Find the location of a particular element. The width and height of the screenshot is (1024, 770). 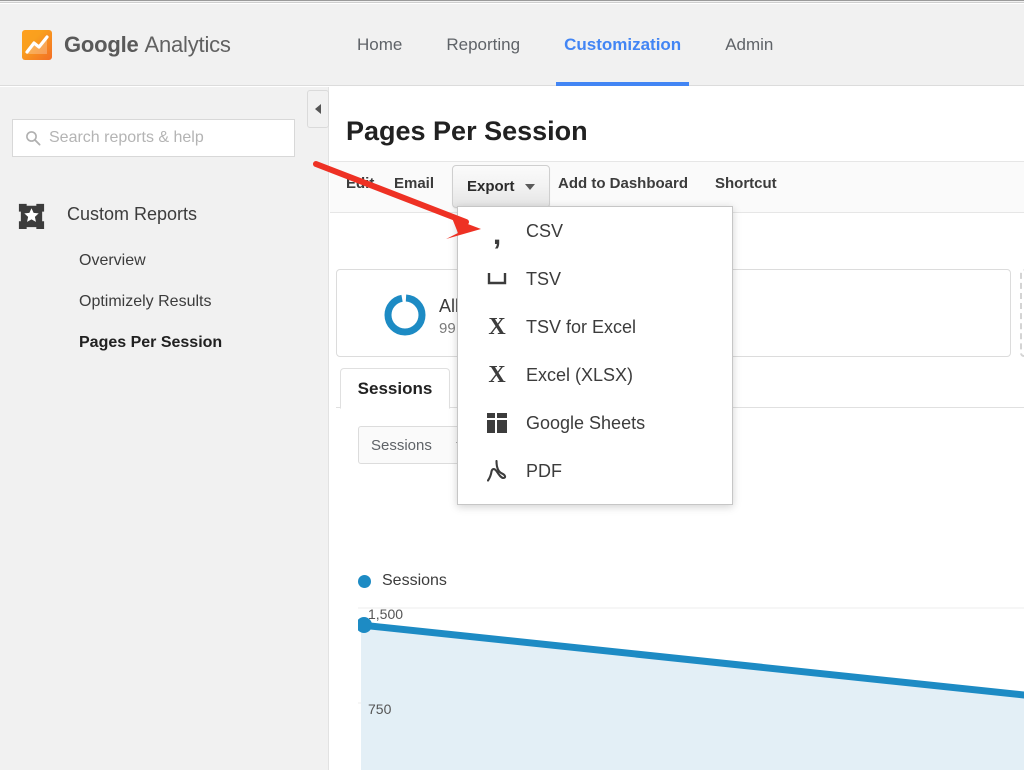

legend-dot-sessions is located at coordinates (364, 581).